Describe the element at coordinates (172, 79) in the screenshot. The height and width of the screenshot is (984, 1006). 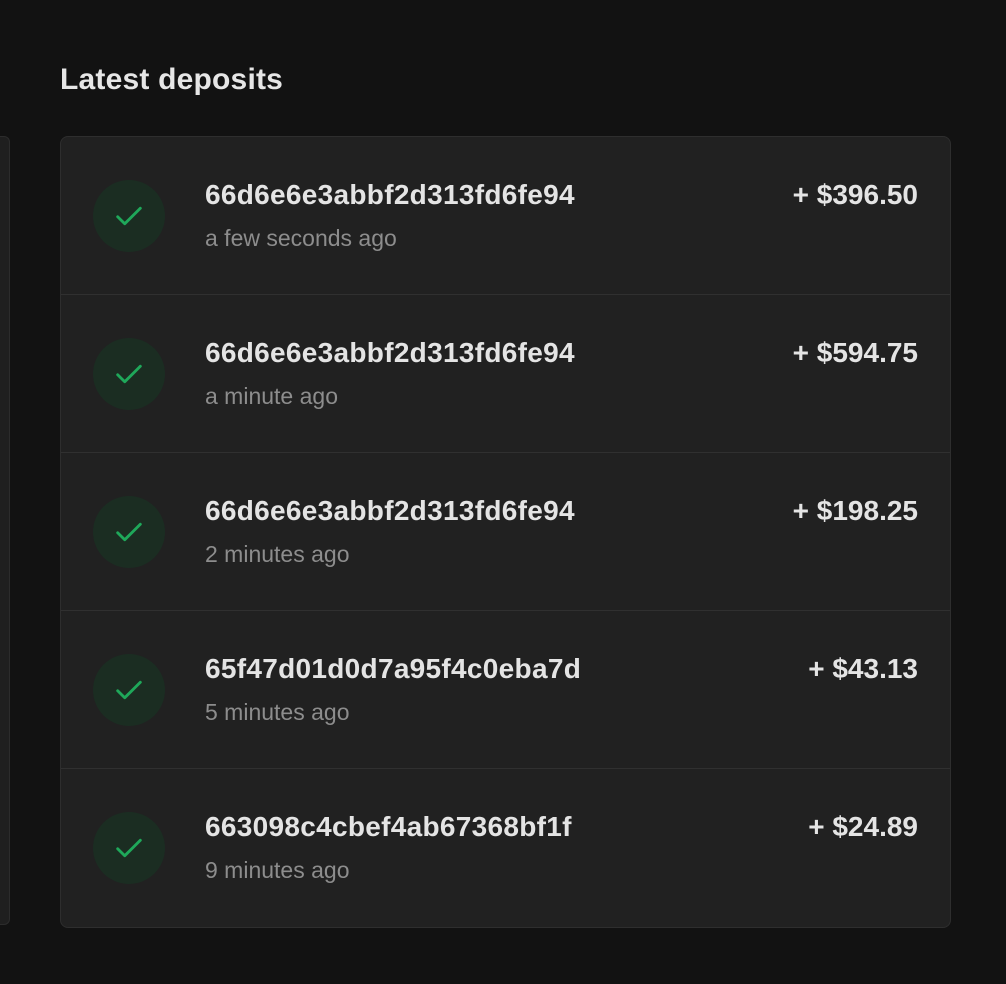
I see `section-title: Latest deposits` at that location.